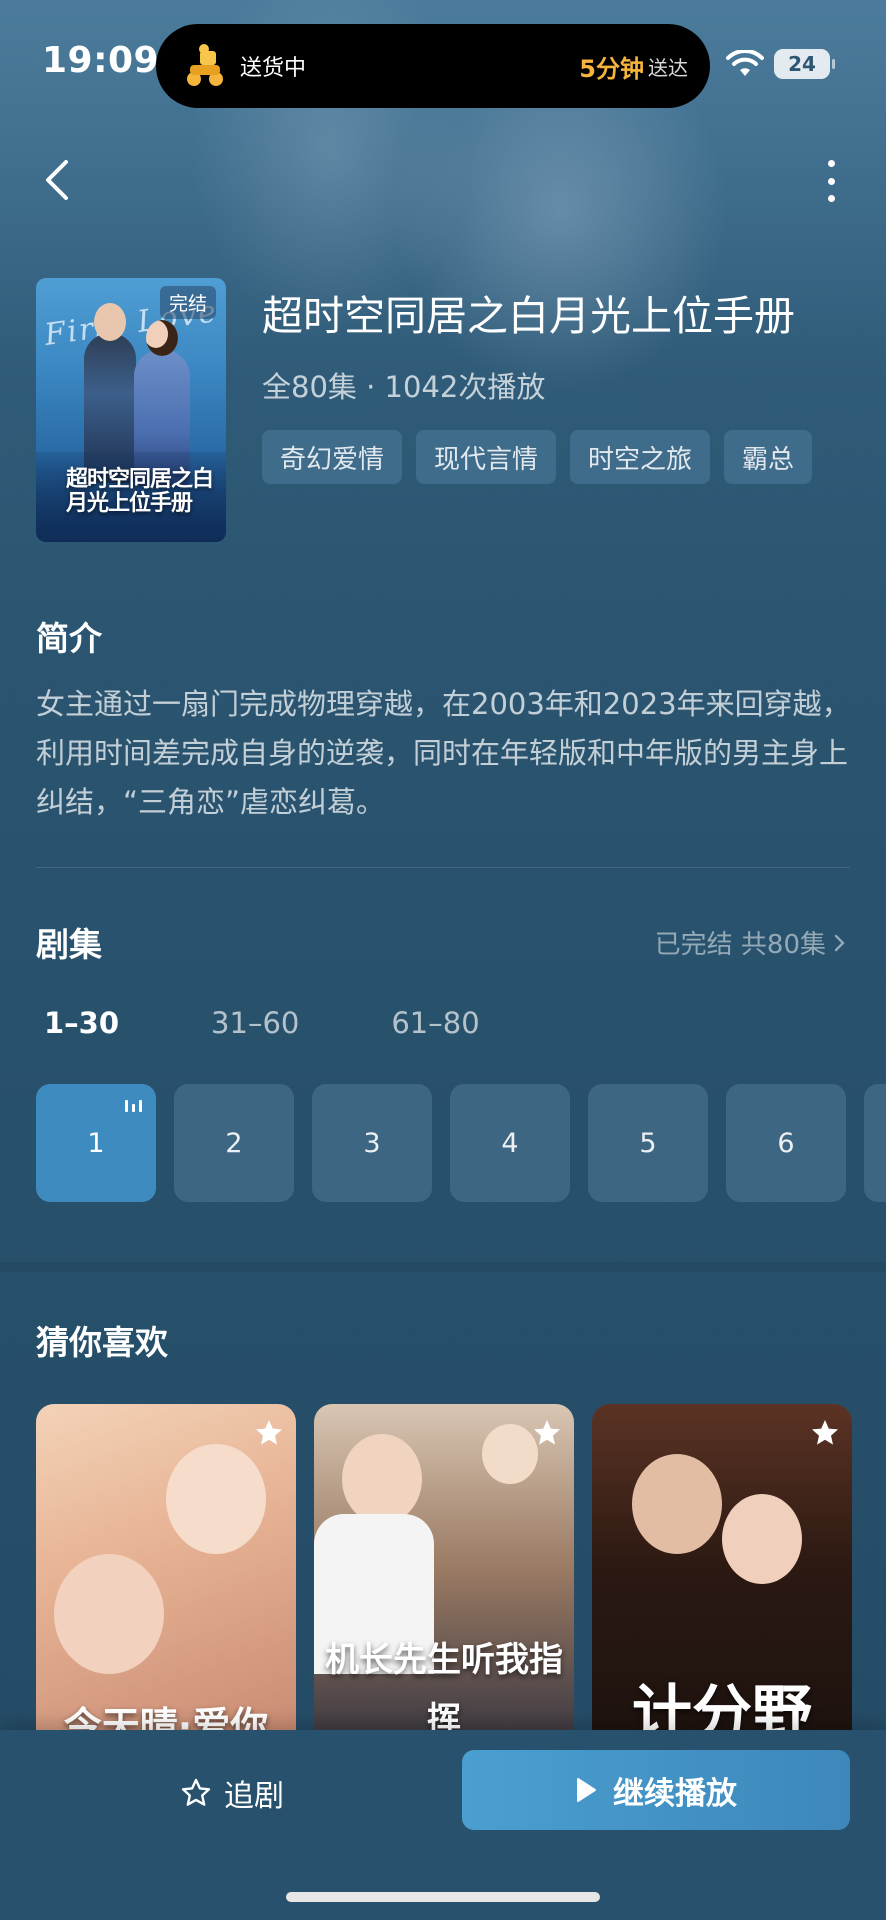 This screenshot has height=1920, width=886. Describe the element at coordinates (875, 1143) in the screenshot. I see `episode-button-partial` at that location.